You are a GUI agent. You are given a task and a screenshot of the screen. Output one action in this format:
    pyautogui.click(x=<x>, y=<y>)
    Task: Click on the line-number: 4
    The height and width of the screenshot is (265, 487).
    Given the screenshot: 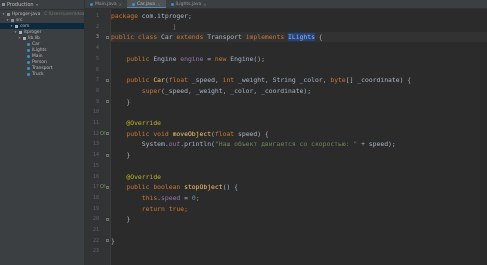 What is the action you would take?
    pyautogui.click(x=97, y=48)
    